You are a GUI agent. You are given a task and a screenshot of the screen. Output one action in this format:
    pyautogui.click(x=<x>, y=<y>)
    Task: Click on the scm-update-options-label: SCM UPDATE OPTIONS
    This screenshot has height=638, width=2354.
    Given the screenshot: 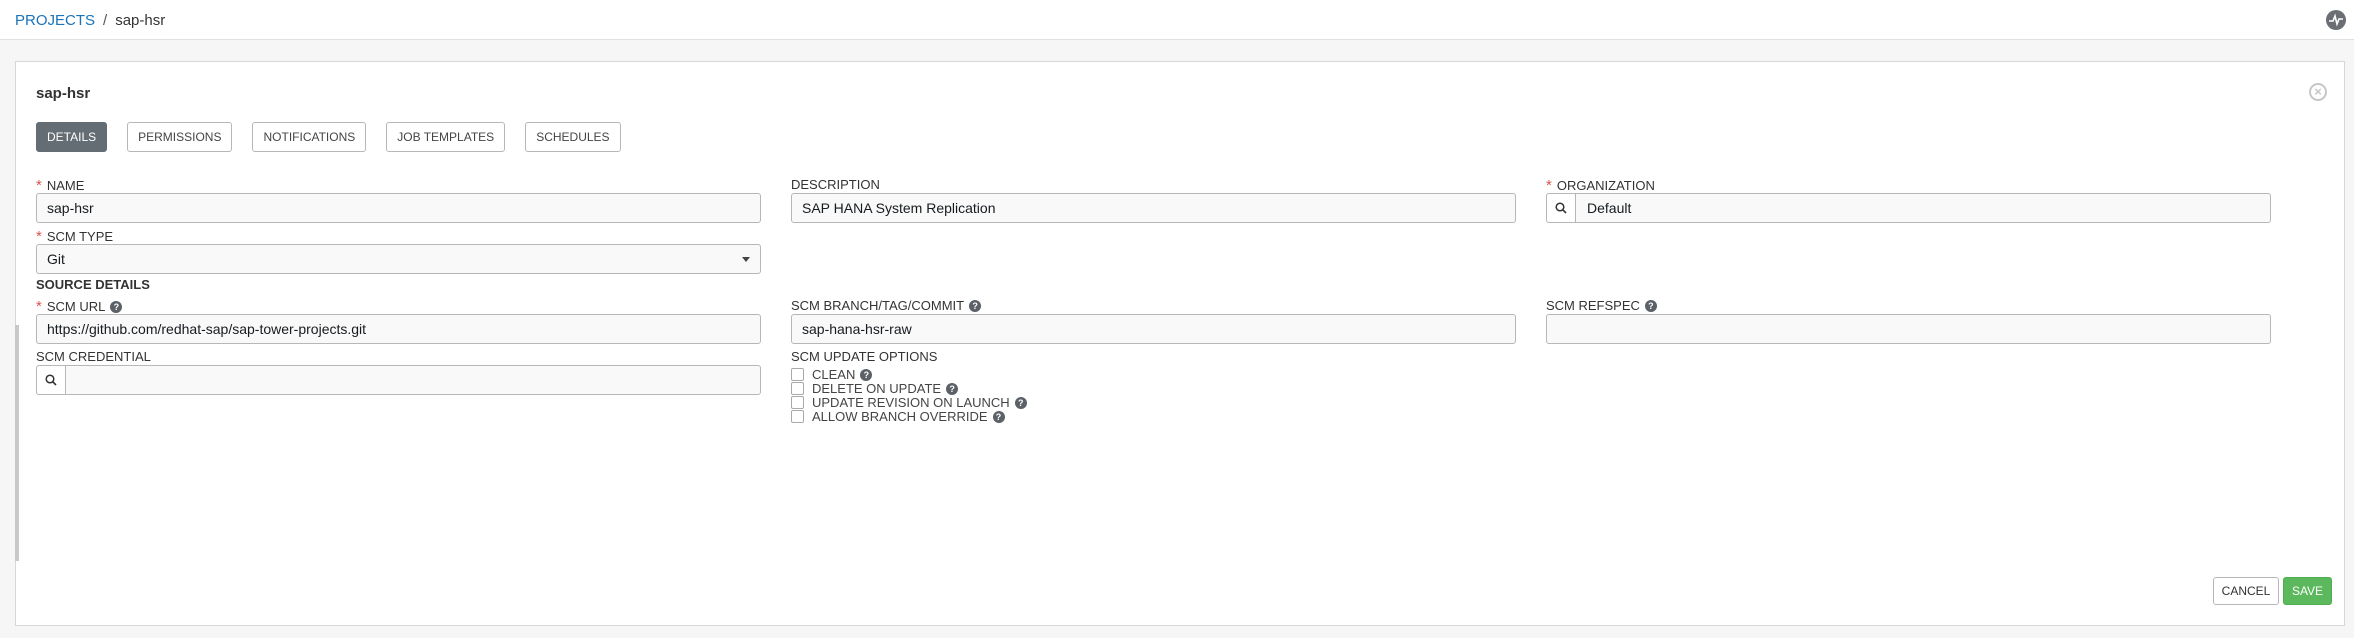 What is the action you would take?
    pyautogui.click(x=864, y=356)
    